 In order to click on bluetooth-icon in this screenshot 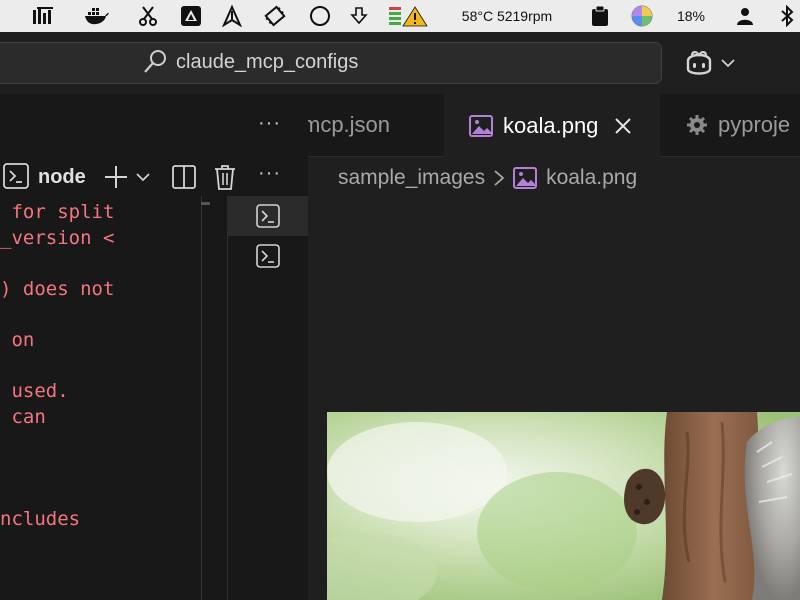, I will do `click(787, 16)`.